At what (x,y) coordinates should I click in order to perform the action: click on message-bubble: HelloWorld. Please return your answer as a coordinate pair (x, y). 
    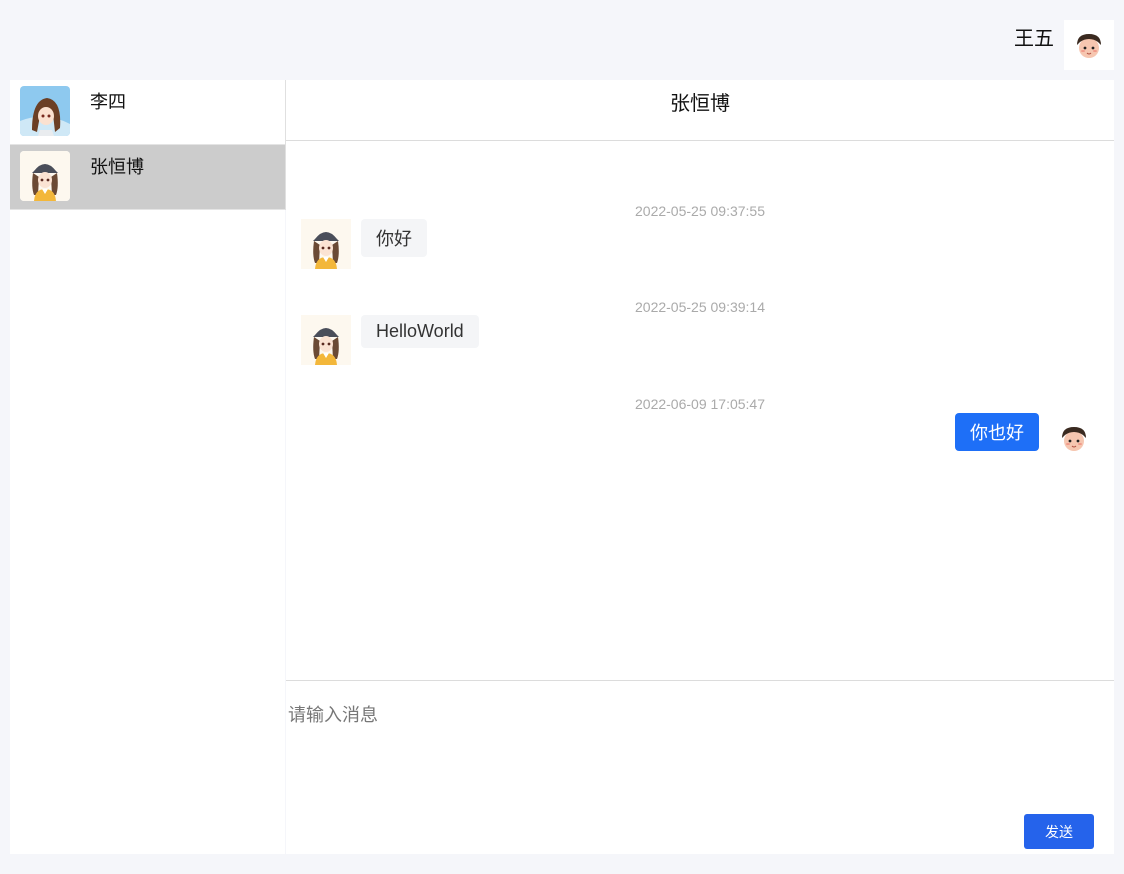
    Looking at the image, I should click on (420, 331).